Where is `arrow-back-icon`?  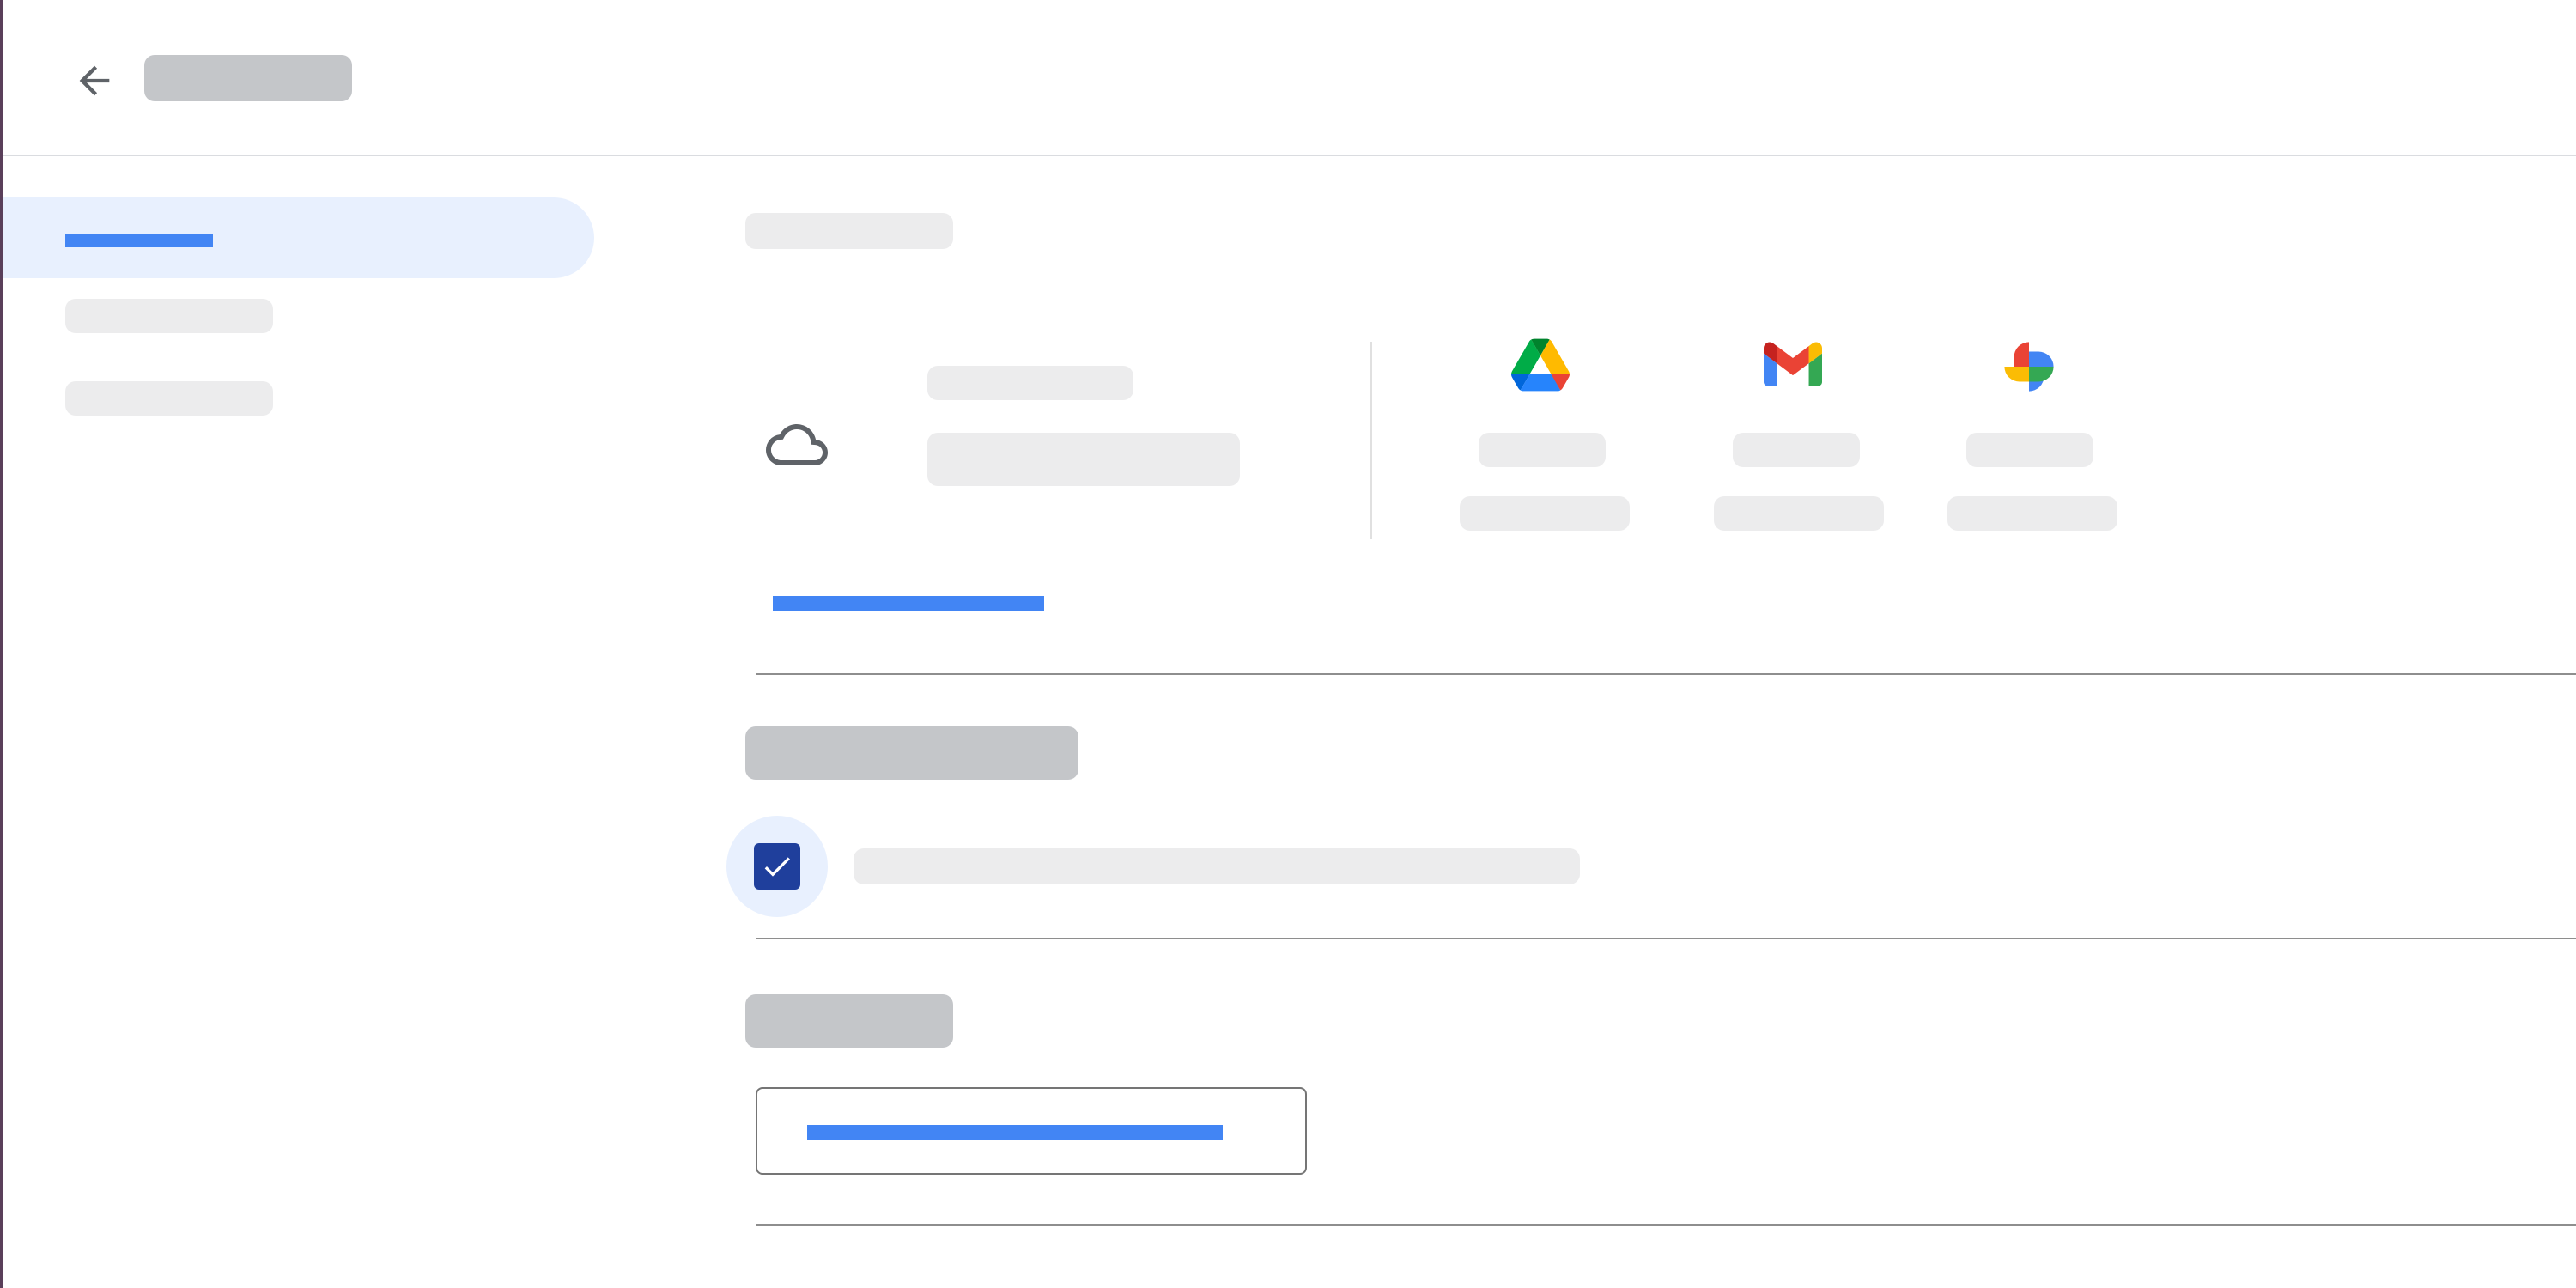 arrow-back-icon is located at coordinates (94, 80).